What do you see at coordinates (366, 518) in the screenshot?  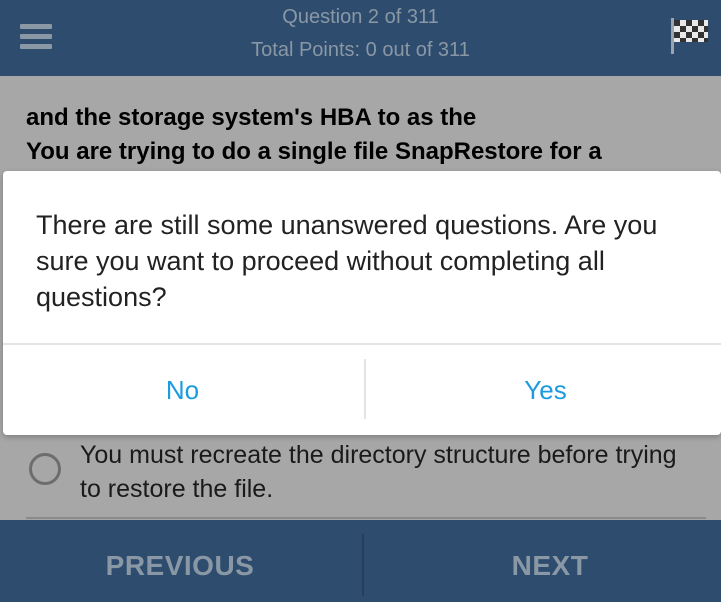 I see `option-divider` at bounding box center [366, 518].